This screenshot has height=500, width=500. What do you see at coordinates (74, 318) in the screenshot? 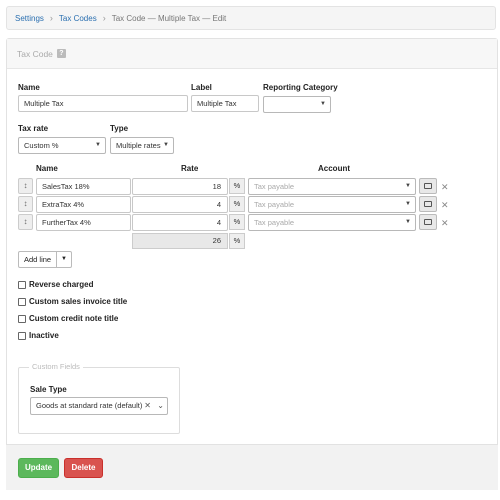
I see `custom-credit-note-title-label: Custom credit note title` at bounding box center [74, 318].